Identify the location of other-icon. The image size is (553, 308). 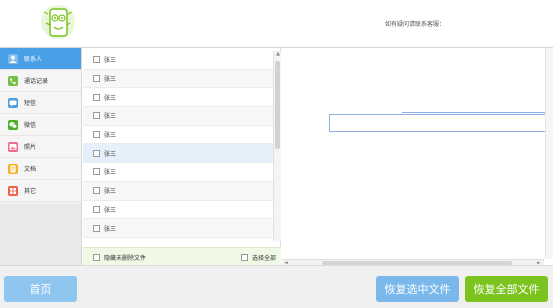
(13, 190).